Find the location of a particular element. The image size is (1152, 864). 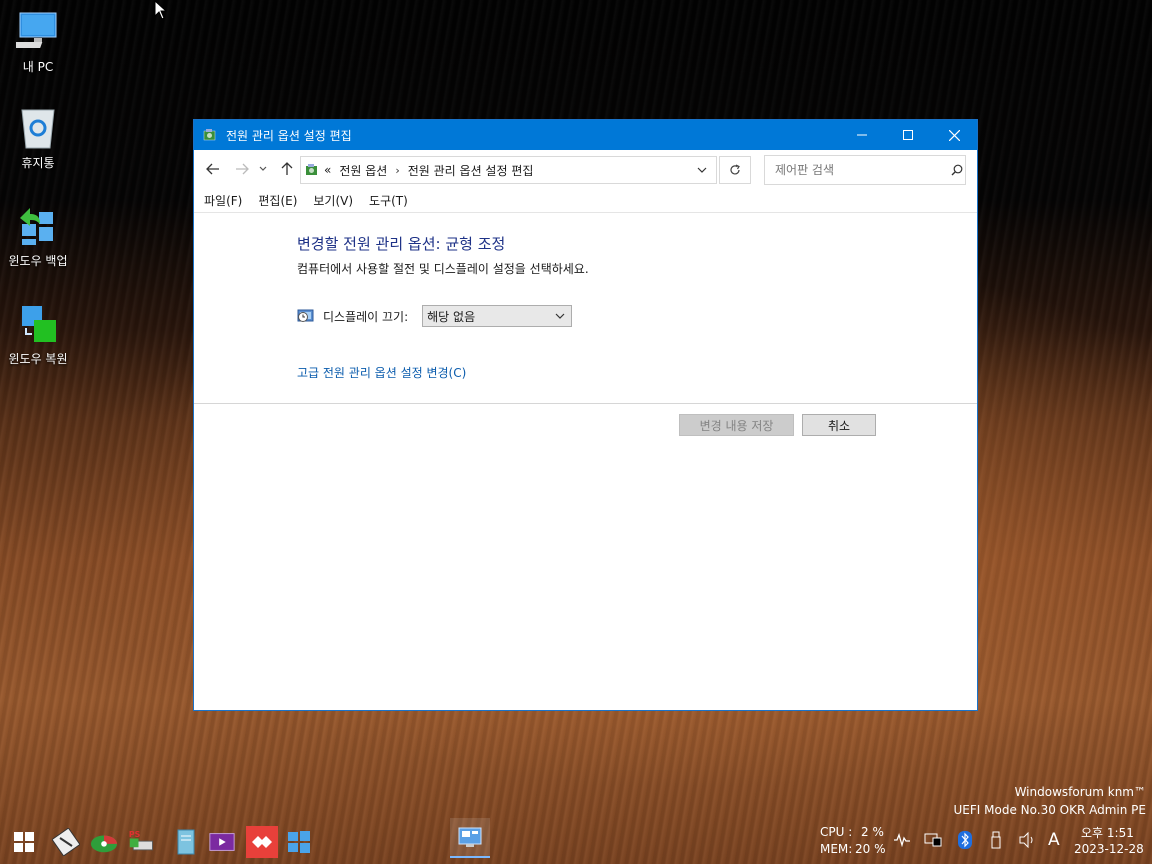

menu-view: 보기(V) is located at coordinates (333, 200).